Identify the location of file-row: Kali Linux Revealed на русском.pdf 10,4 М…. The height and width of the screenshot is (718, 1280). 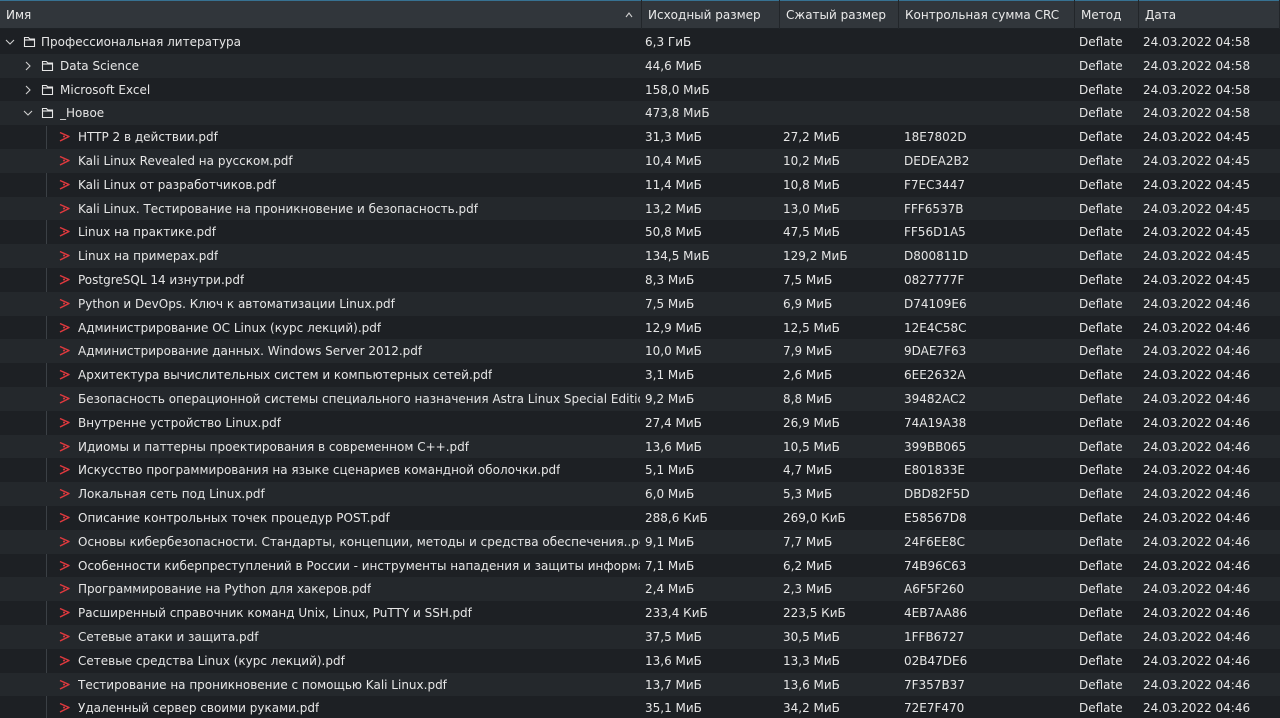
(640, 161).